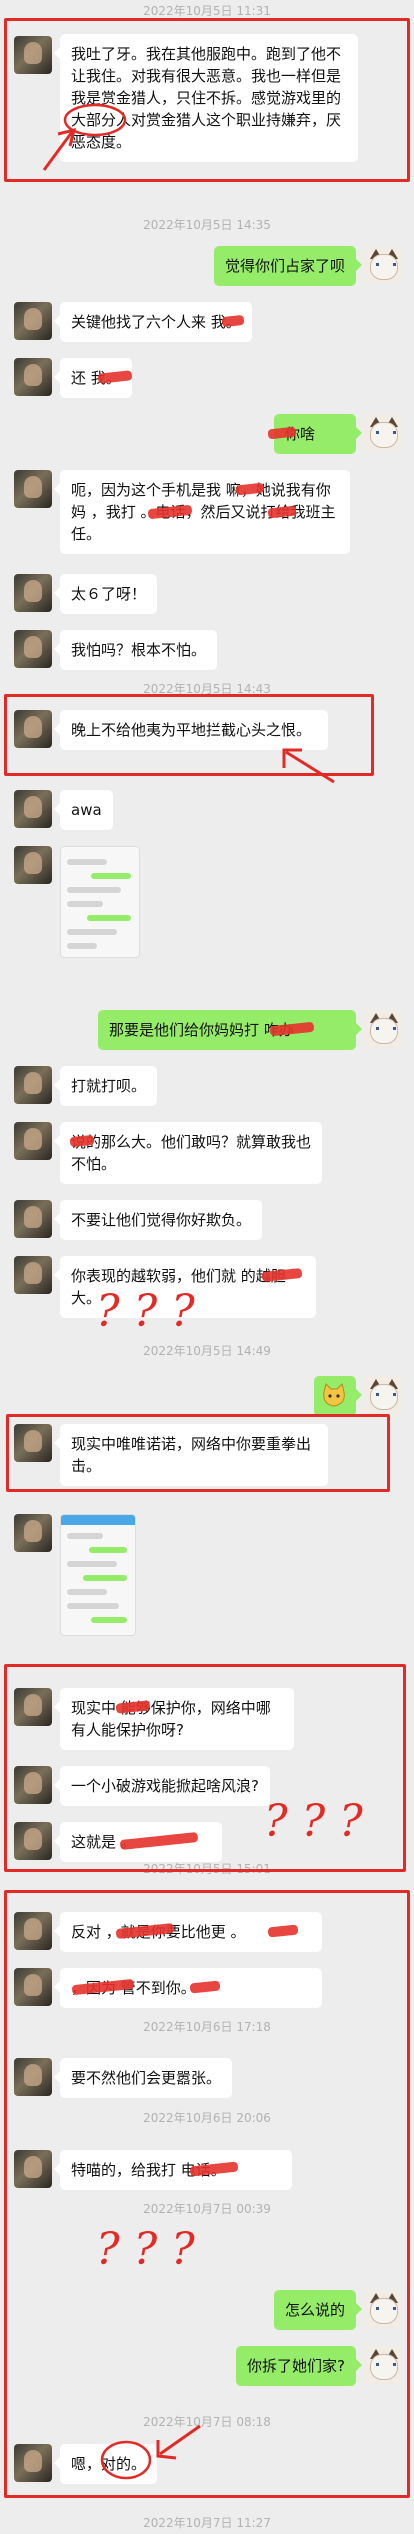 This screenshot has width=414, height=2534. I want to click on timestamp: 2022年10月5日 11:31, so click(207, 11).